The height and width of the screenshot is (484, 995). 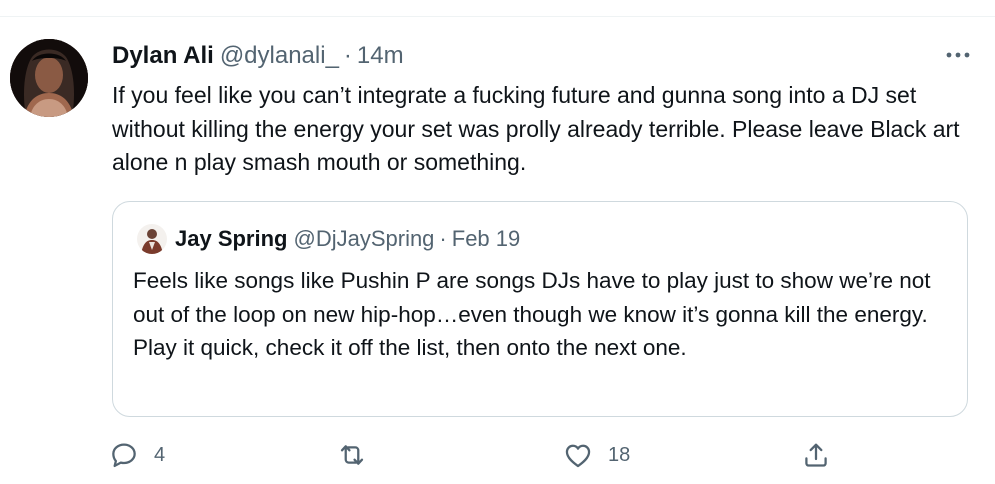 I want to click on retweet-icon, so click(x=352, y=455).